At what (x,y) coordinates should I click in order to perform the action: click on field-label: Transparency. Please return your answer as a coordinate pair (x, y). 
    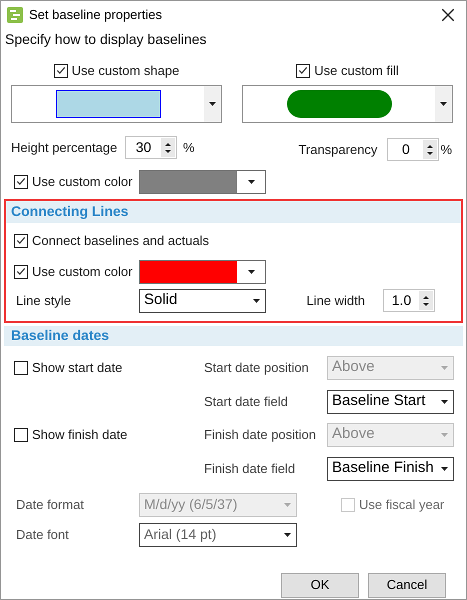
    Looking at the image, I should click on (338, 149).